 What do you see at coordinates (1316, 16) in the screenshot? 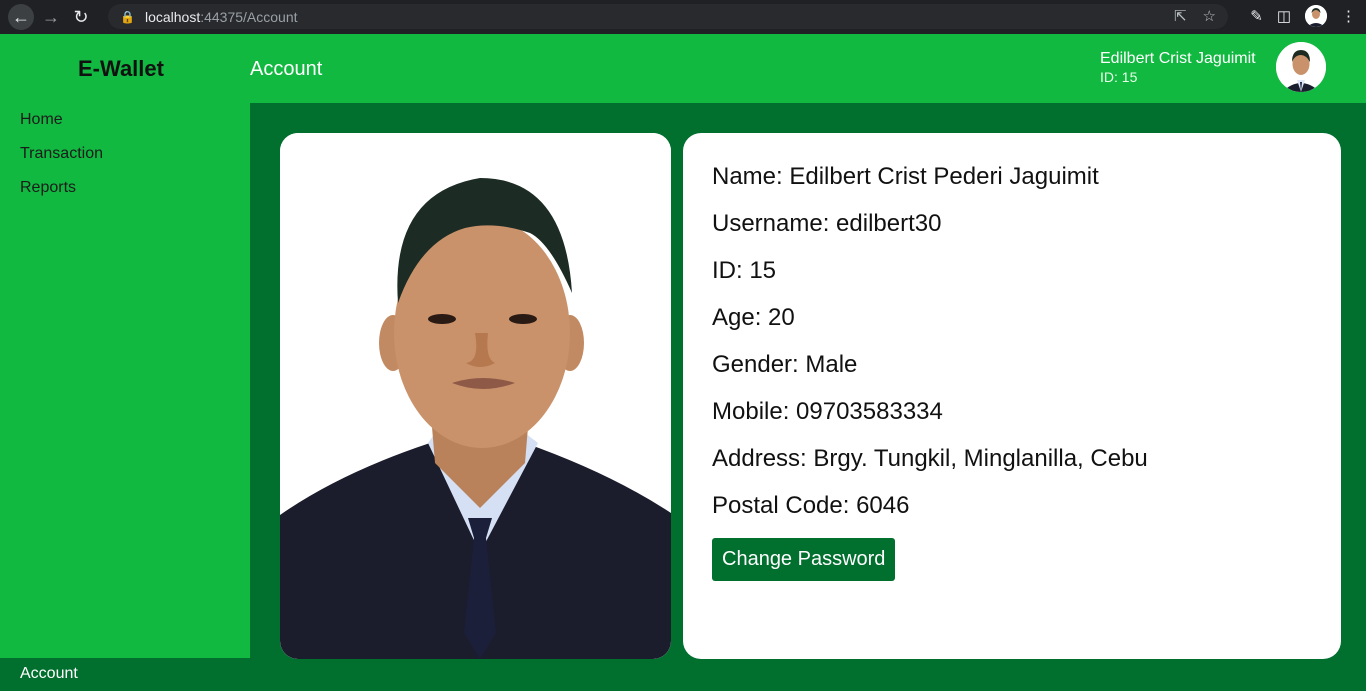
I see `profile-avatar-icon` at bounding box center [1316, 16].